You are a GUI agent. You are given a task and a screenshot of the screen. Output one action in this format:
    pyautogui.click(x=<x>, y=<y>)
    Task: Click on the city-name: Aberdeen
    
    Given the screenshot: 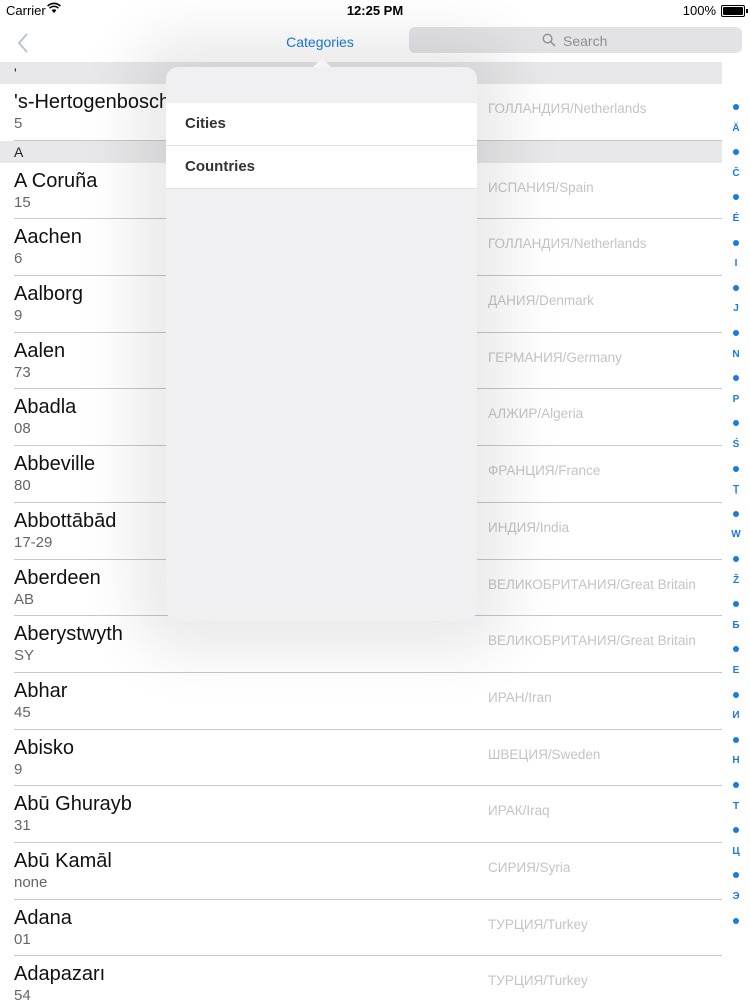 What is the action you would take?
    pyautogui.click(x=57, y=577)
    